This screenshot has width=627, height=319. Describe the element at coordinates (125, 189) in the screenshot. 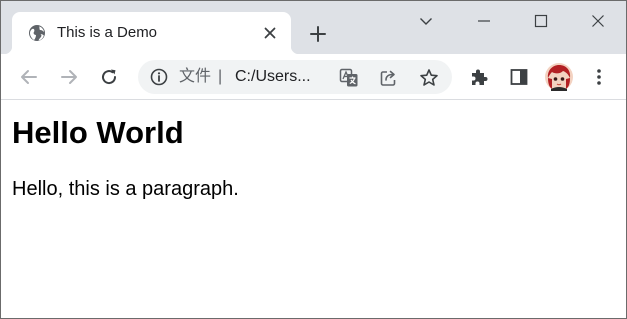

I see `page-paragraph: Hello, this is a paragraph.` at that location.